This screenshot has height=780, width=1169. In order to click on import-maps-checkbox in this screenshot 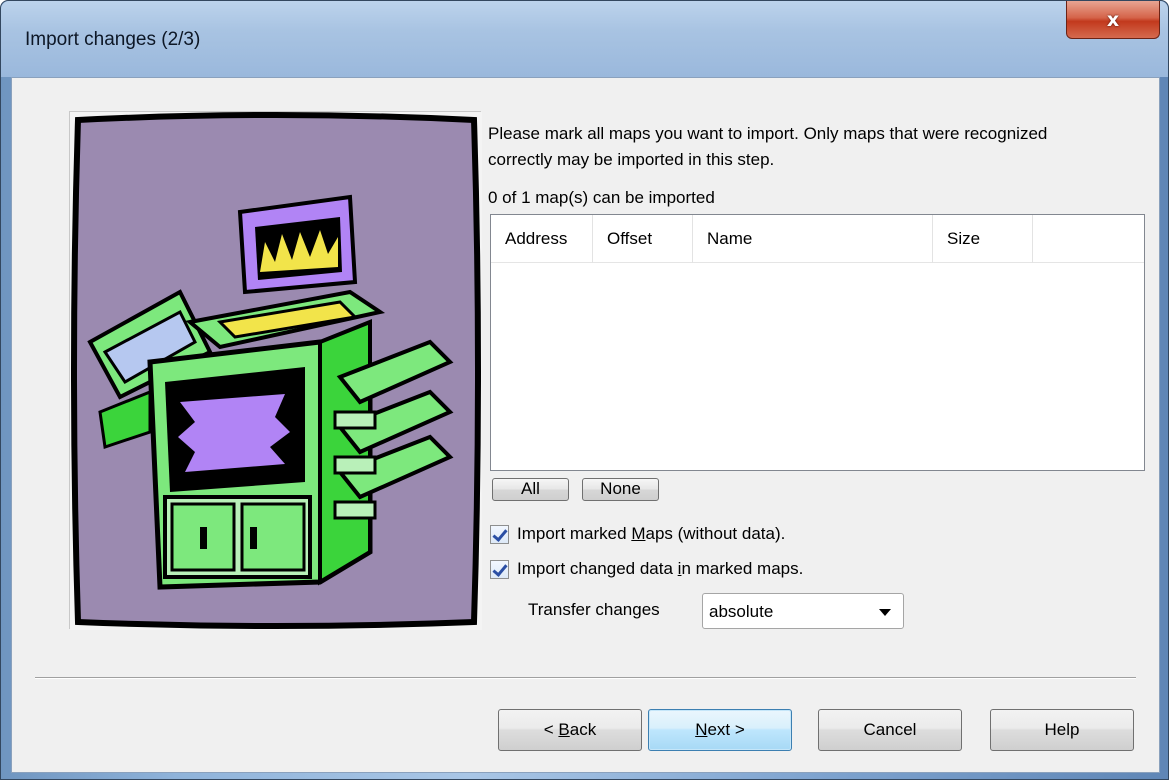, I will do `click(499, 534)`.